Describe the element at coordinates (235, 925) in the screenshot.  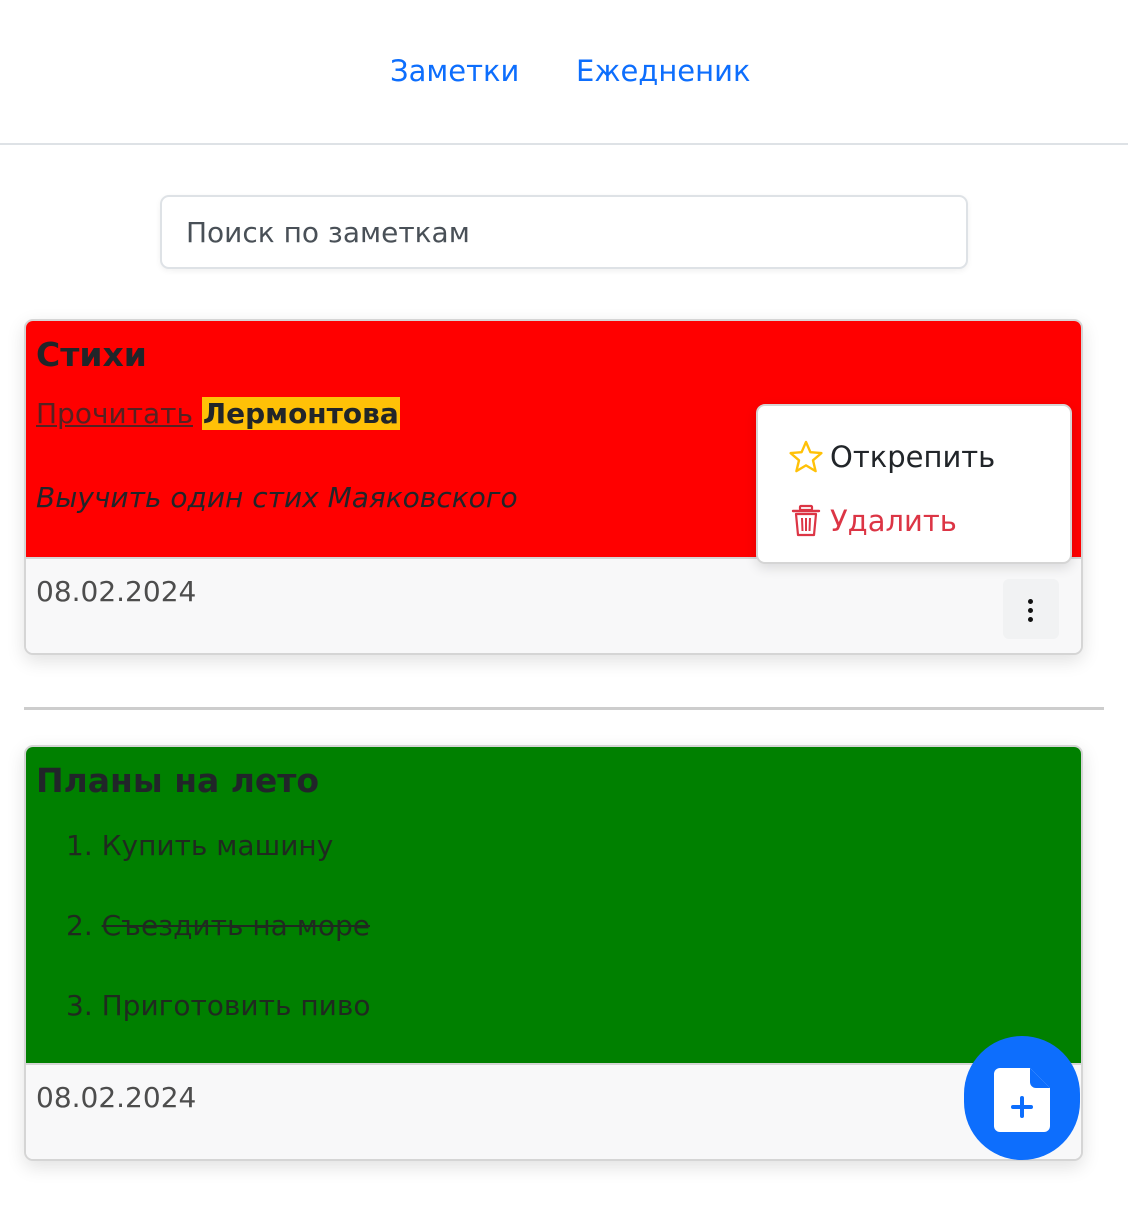
I see `list-item-text: Съездить на море` at that location.